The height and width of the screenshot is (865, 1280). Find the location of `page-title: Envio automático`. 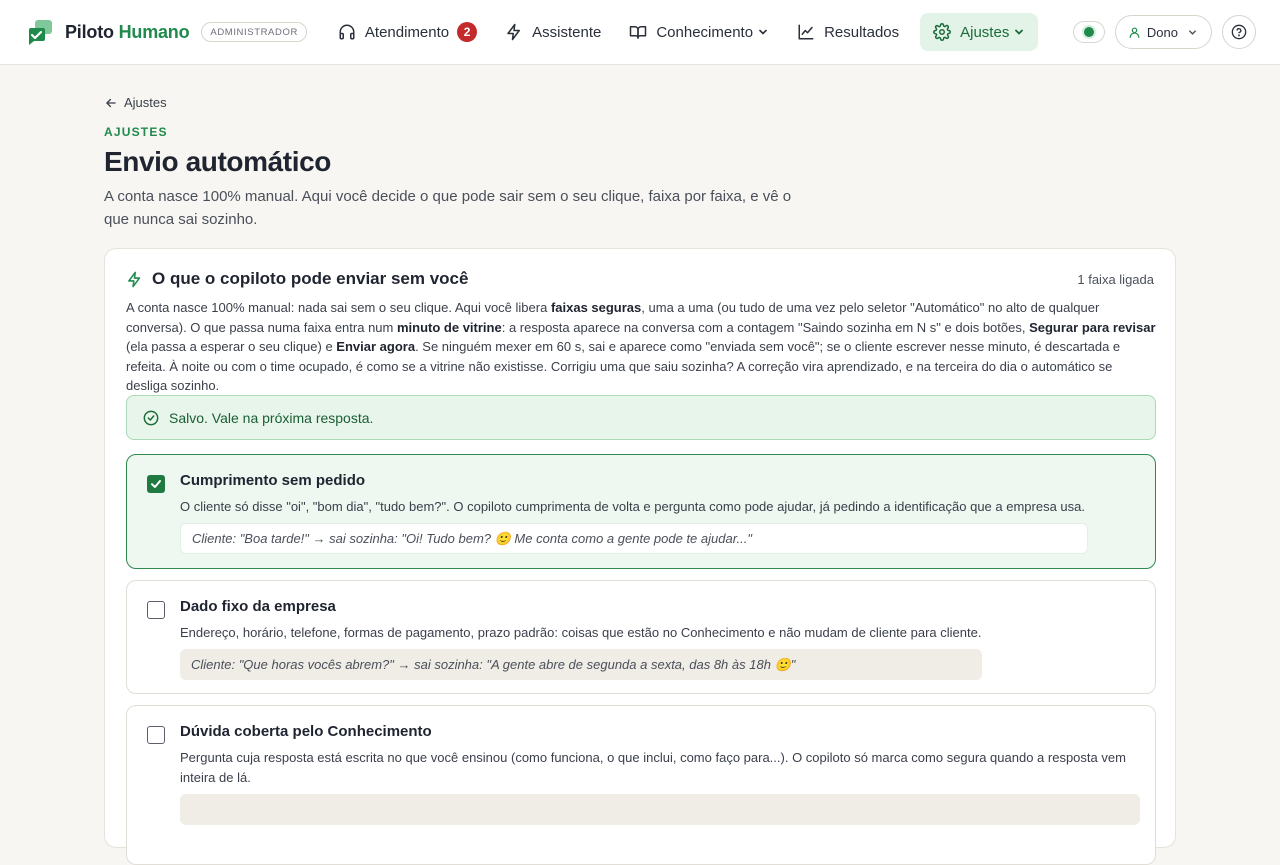

page-title: Envio automático is located at coordinates (217, 161).